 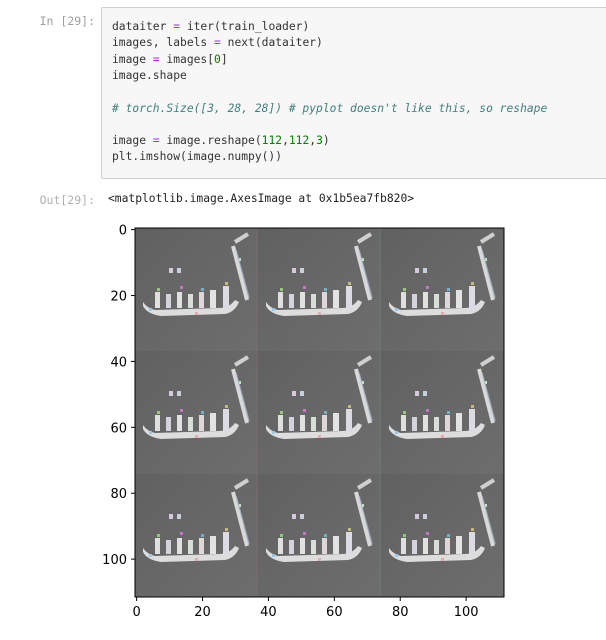 What do you see at coordinates (271, 43) in the screenshot?
I see `code-token: next(dataiter)` at bounding box center [271, 43].